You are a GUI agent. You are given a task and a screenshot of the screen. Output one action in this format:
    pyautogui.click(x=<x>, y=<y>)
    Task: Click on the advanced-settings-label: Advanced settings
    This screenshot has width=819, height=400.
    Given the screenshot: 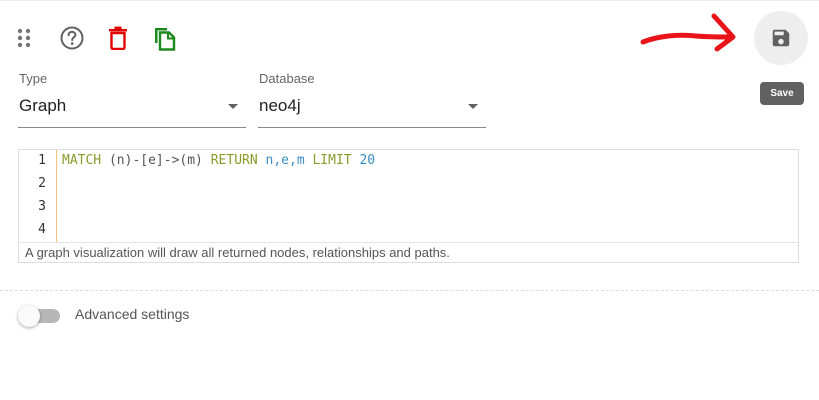 What is the action you would take?
    pyautogui.click(x=132, y=314)
    